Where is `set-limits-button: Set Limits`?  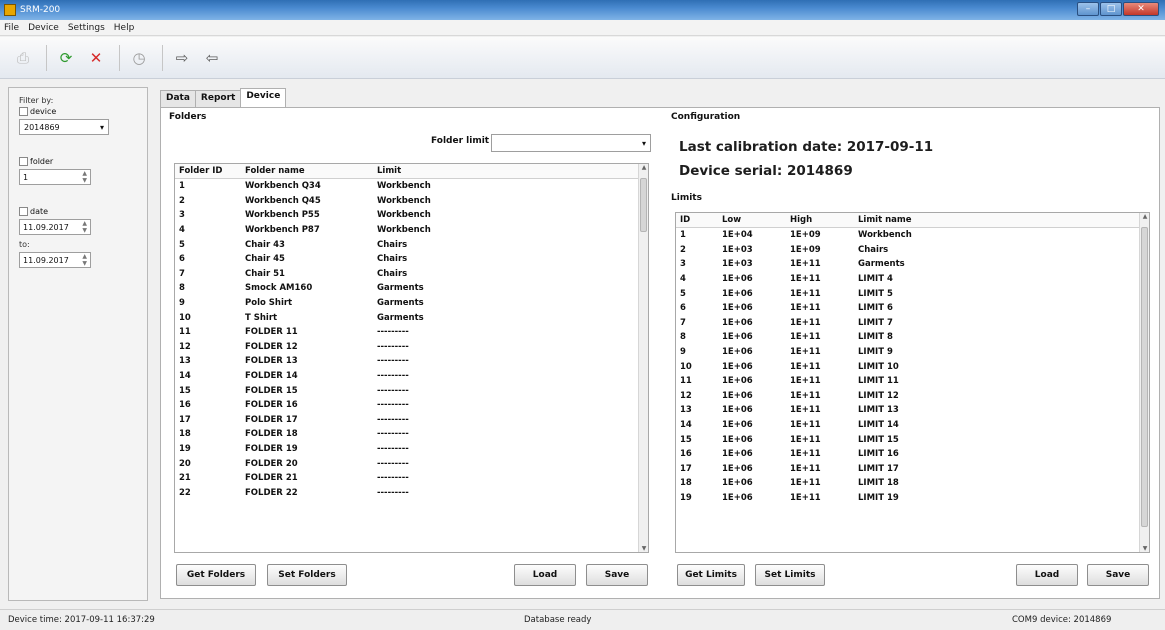
set-limits-button: Set Limits is located at coordinates (790, 575).